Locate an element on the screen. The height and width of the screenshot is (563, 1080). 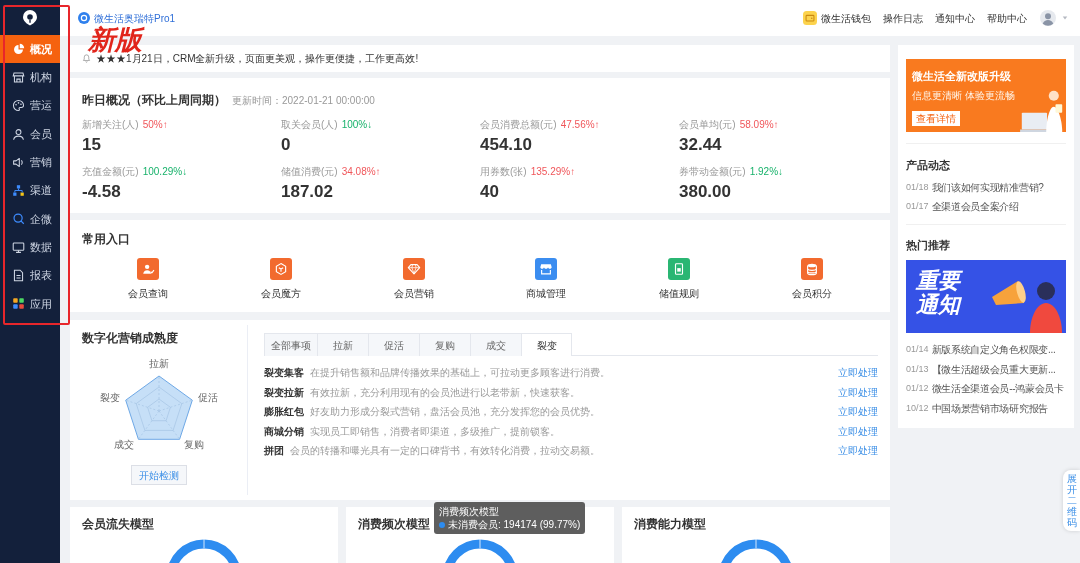
wallet-icon is located at coordinates (810, 18).